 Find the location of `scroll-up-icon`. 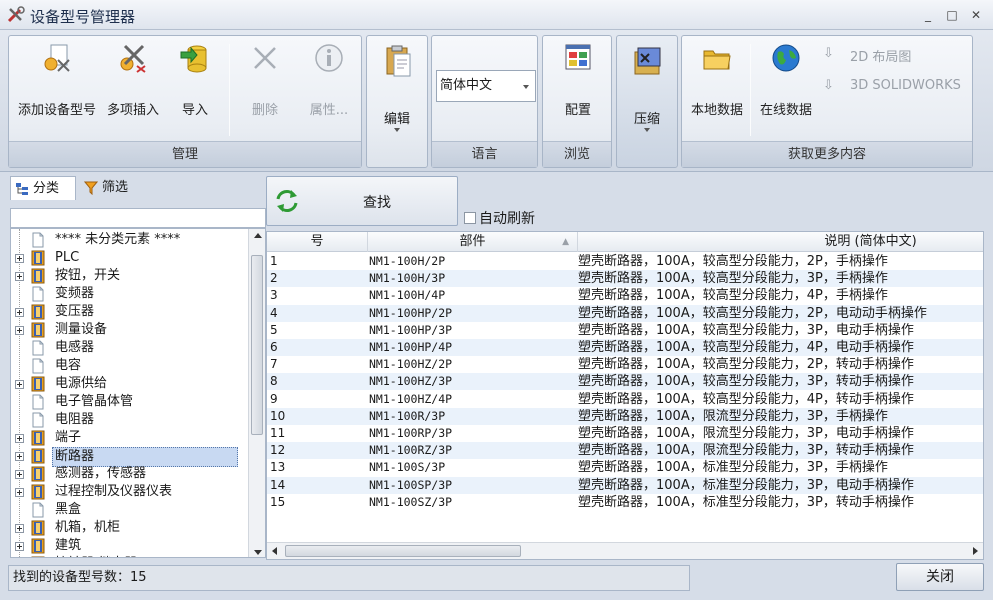

scroll-up-icon is located at coordinates (258, 235).